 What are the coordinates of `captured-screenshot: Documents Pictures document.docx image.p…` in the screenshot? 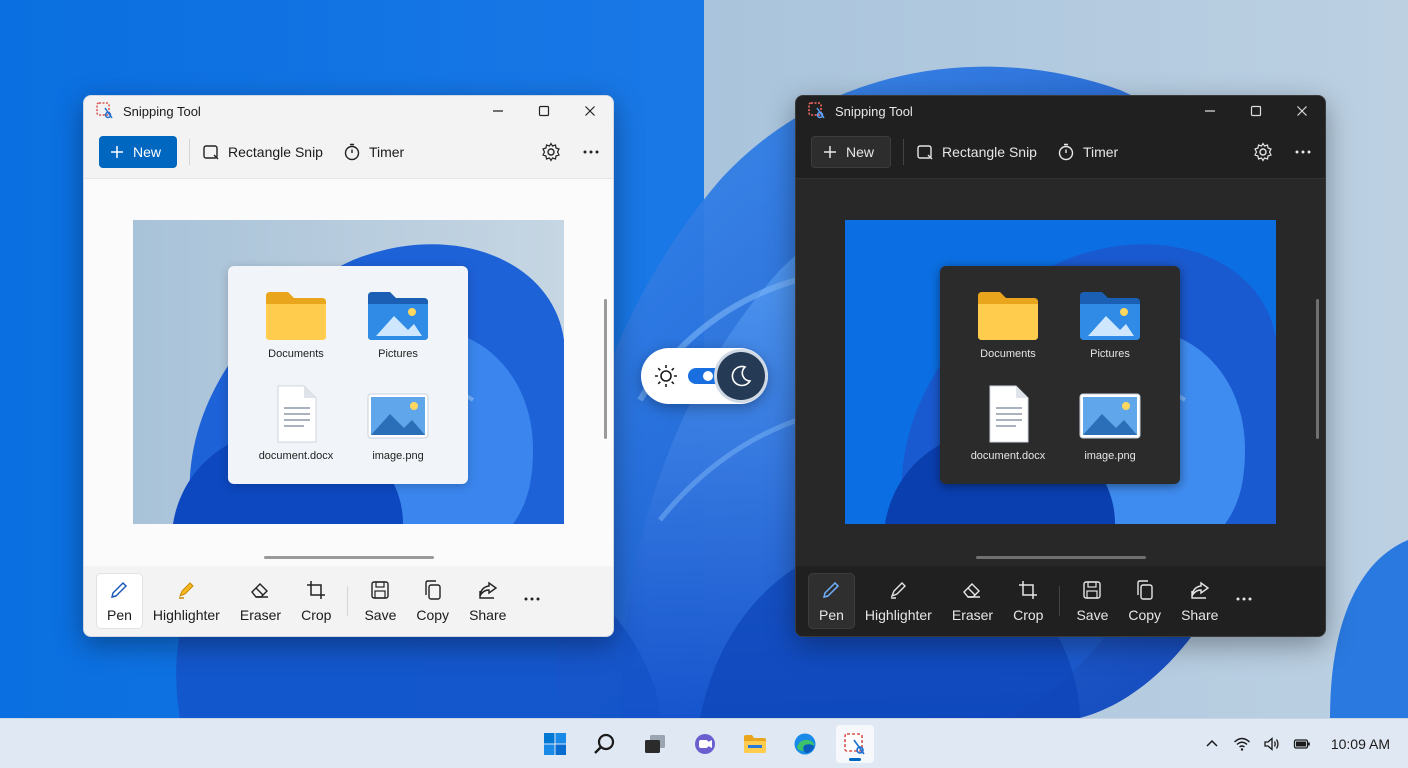 It's located at (1060, 372).